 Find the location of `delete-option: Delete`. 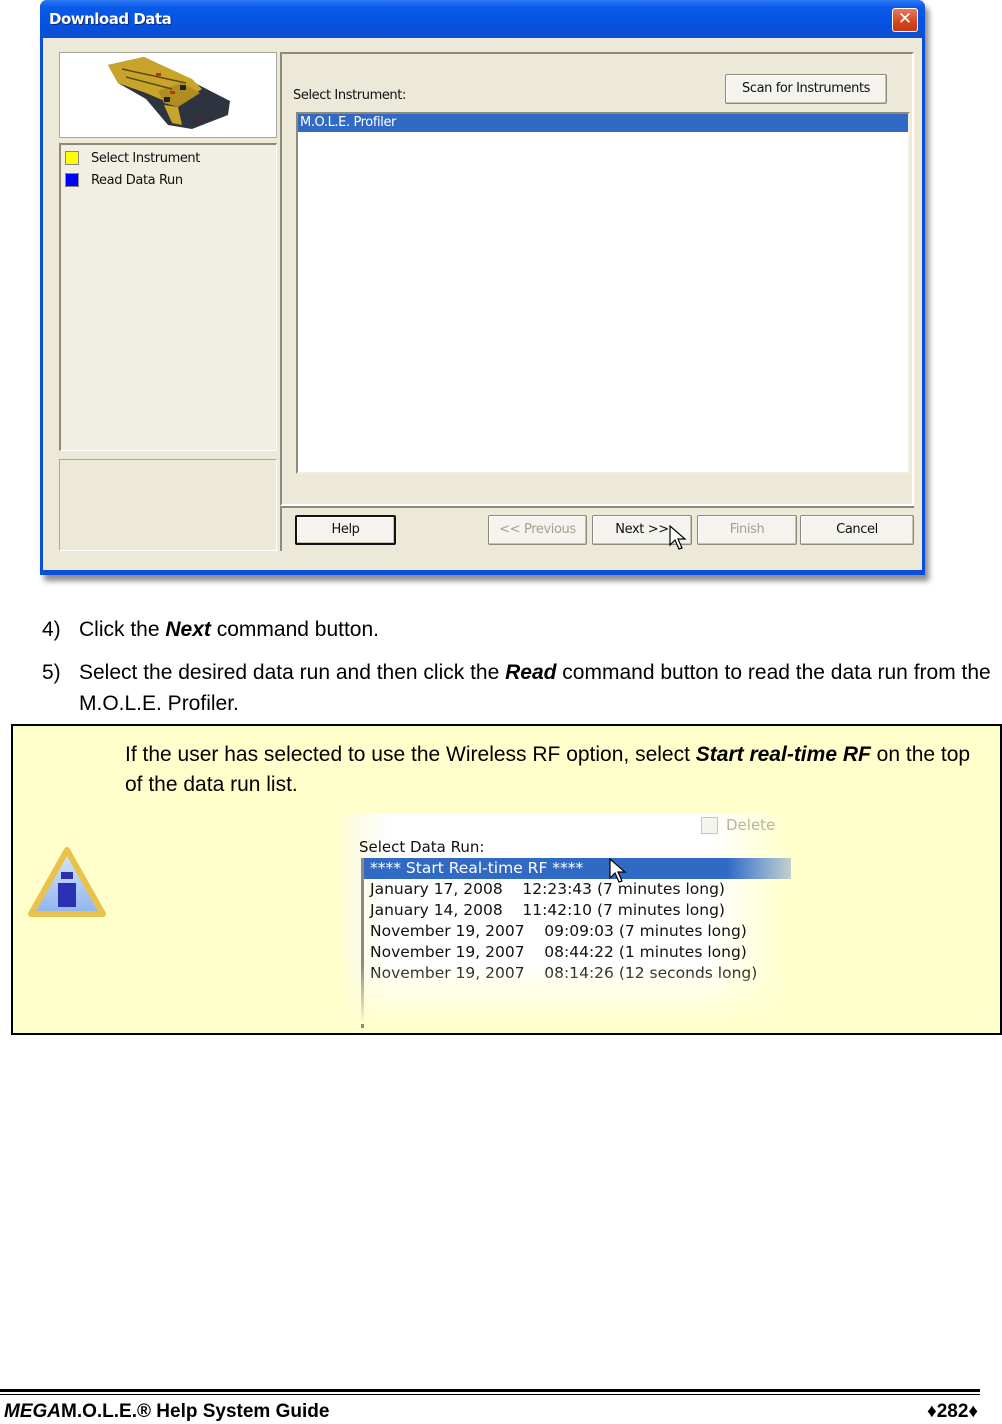

delete-option: Delete is located at coordinates (738, 825).